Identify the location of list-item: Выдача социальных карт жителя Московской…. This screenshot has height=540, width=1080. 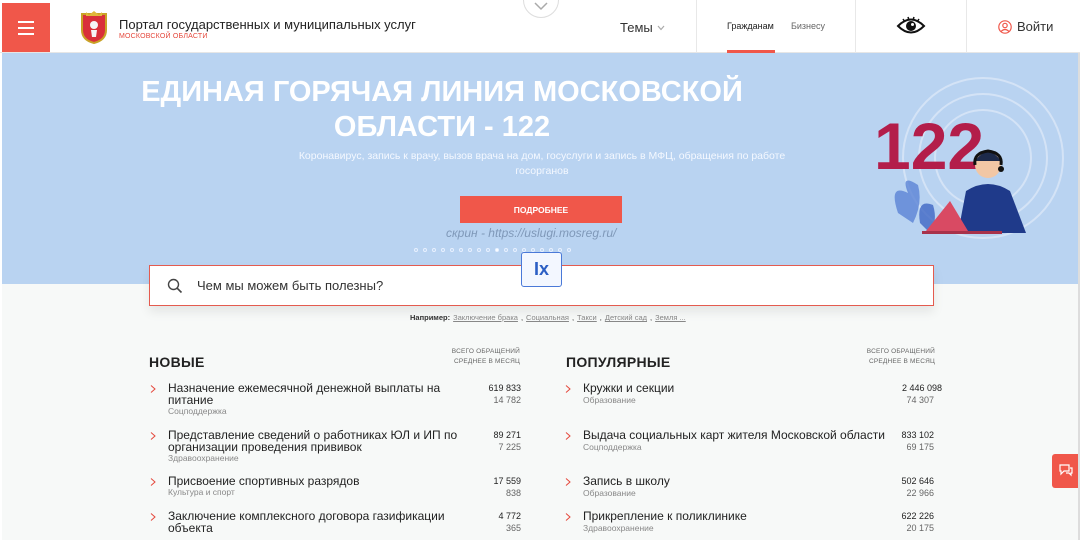
(753, 441).